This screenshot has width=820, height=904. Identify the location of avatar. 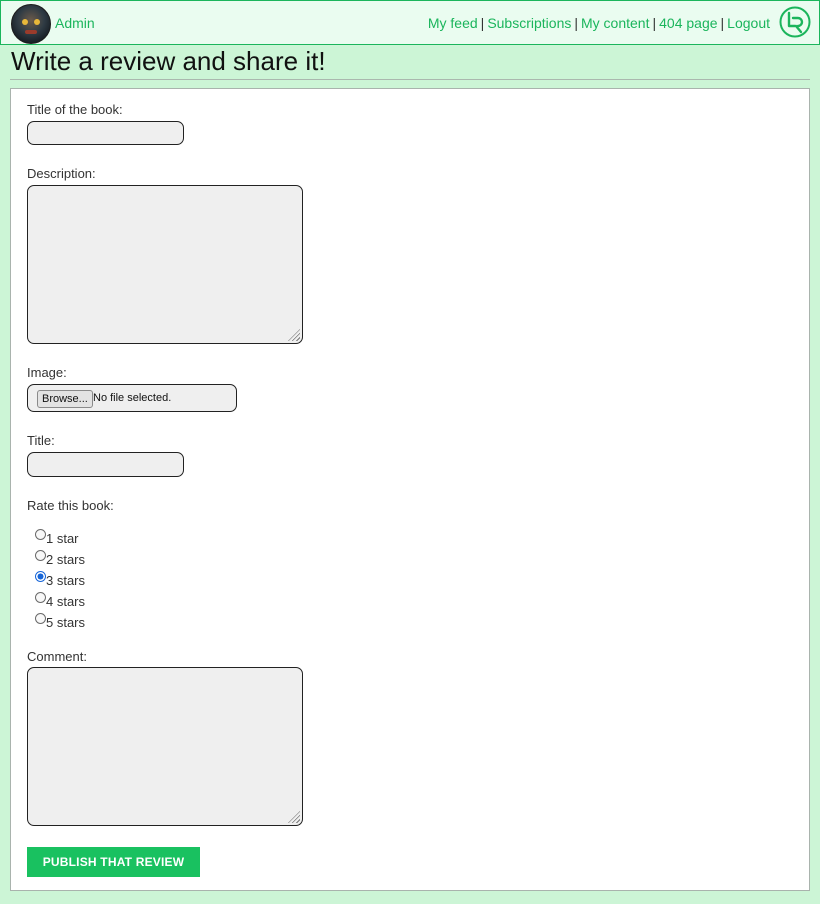
(31, 24).